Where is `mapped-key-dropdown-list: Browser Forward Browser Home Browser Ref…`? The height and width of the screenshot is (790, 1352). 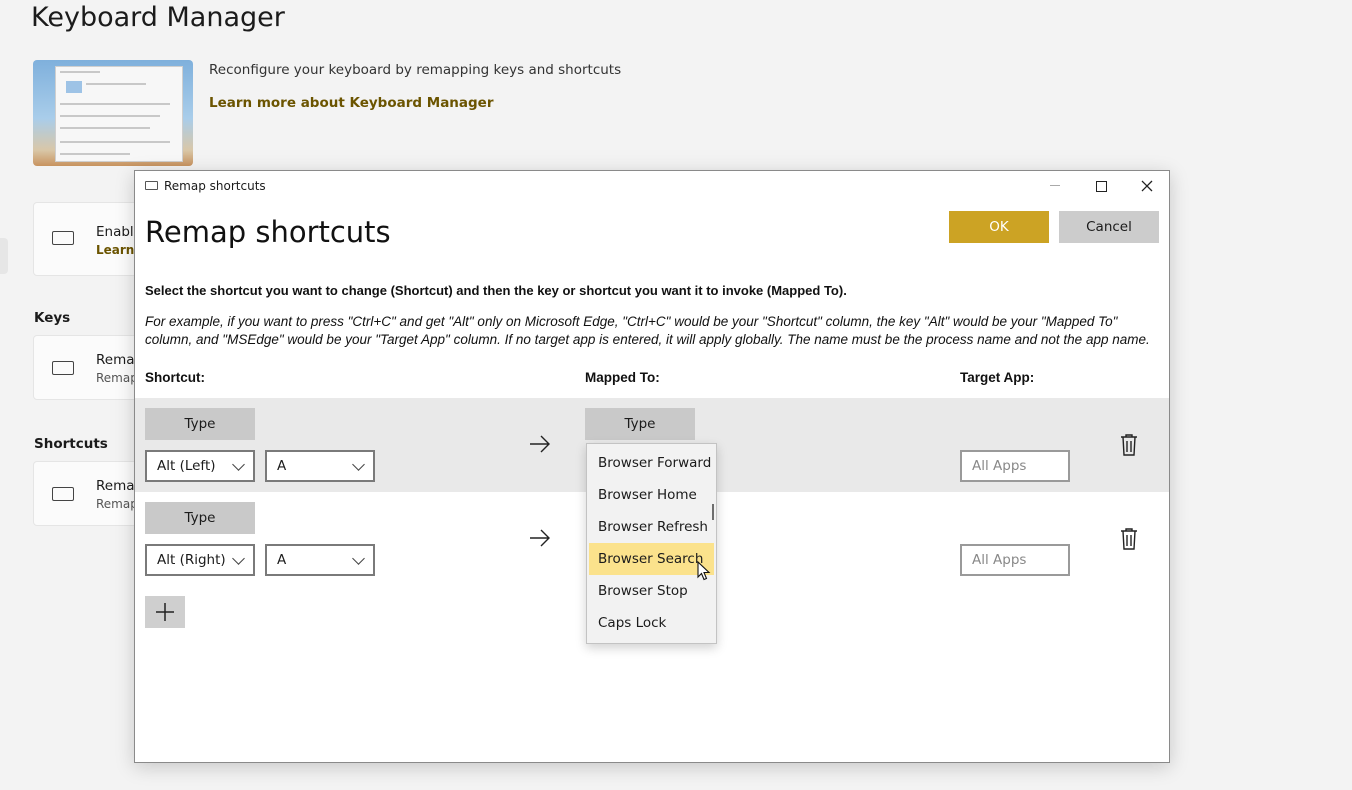
mapped-key-dropdown-list: Browser Forward Browser Home Browser Ref… is located at coordinates (651, 543).